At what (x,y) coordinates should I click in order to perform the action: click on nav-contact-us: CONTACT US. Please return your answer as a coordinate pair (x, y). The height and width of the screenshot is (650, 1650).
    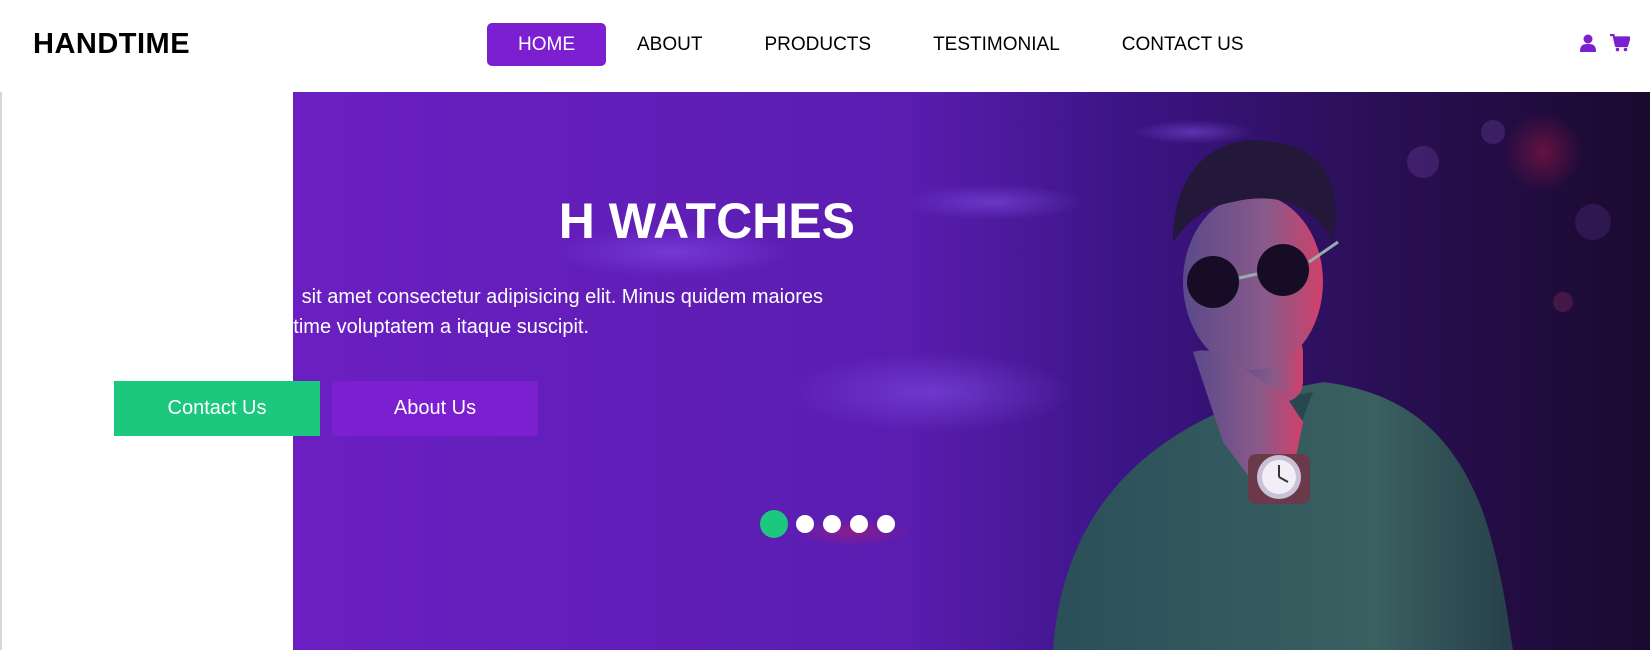
    Looking at the image, I should click on (1183, 44).